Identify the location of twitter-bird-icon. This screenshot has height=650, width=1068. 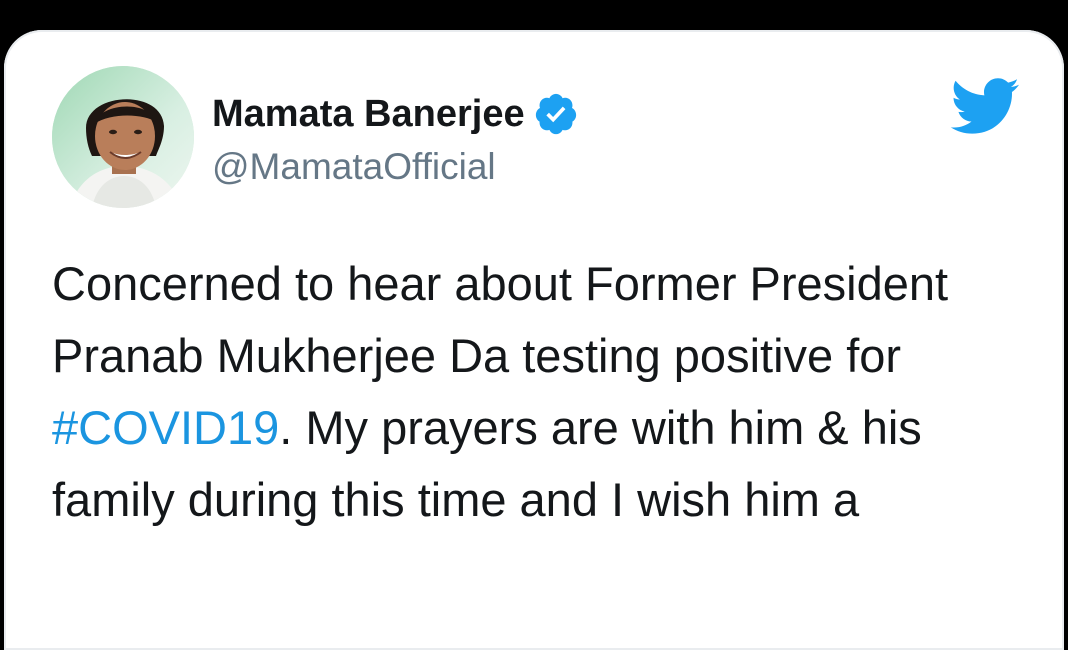
(984, 106).